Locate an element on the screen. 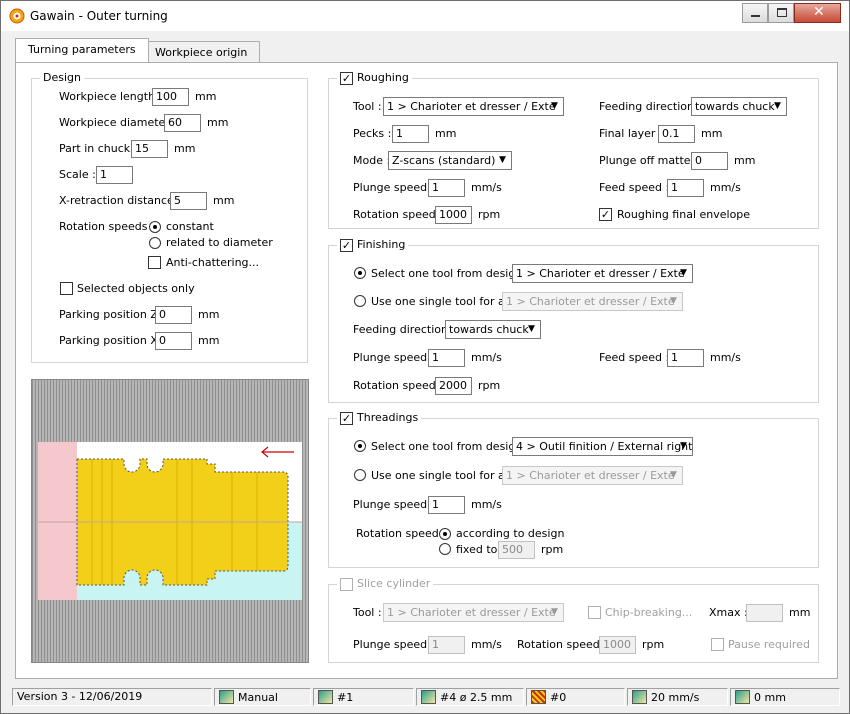 The height and width of the screenshot is (714, 850). selected-objects-label: Selected objects only is located at coordinates (136, 288).